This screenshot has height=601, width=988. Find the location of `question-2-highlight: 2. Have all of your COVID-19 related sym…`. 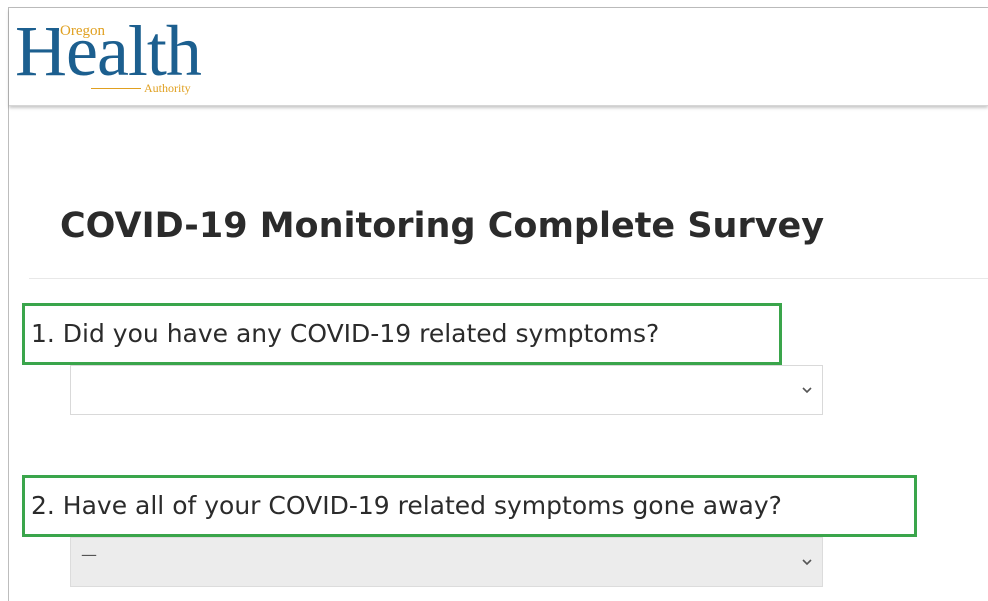

question-2-highlight: 2. Have all of your COVID-19 related sym… is located at coordinates (469, 506).